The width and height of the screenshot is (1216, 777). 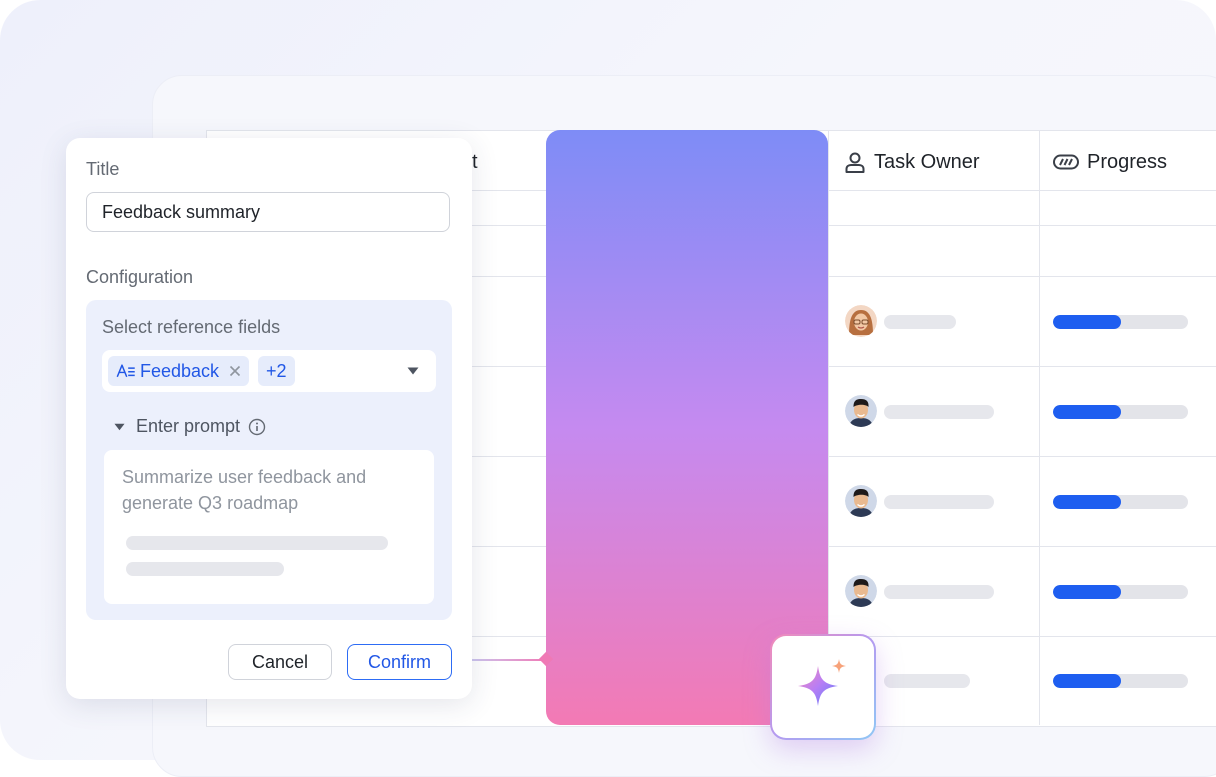 I want to click on sparkle-icon, so click(x=822, y=682).